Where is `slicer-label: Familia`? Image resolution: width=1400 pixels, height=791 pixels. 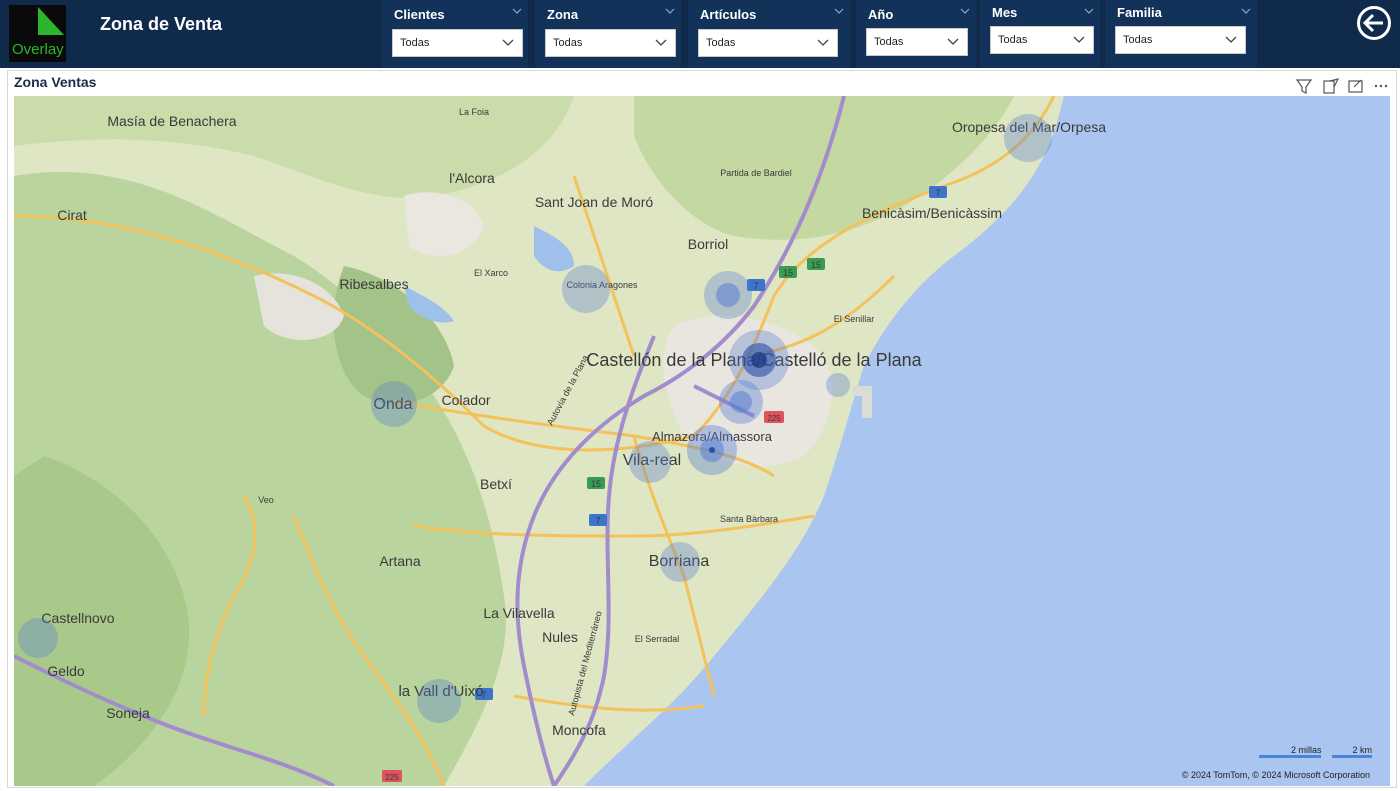
slicer-label: Familia is located at coordinates (1139, 12).